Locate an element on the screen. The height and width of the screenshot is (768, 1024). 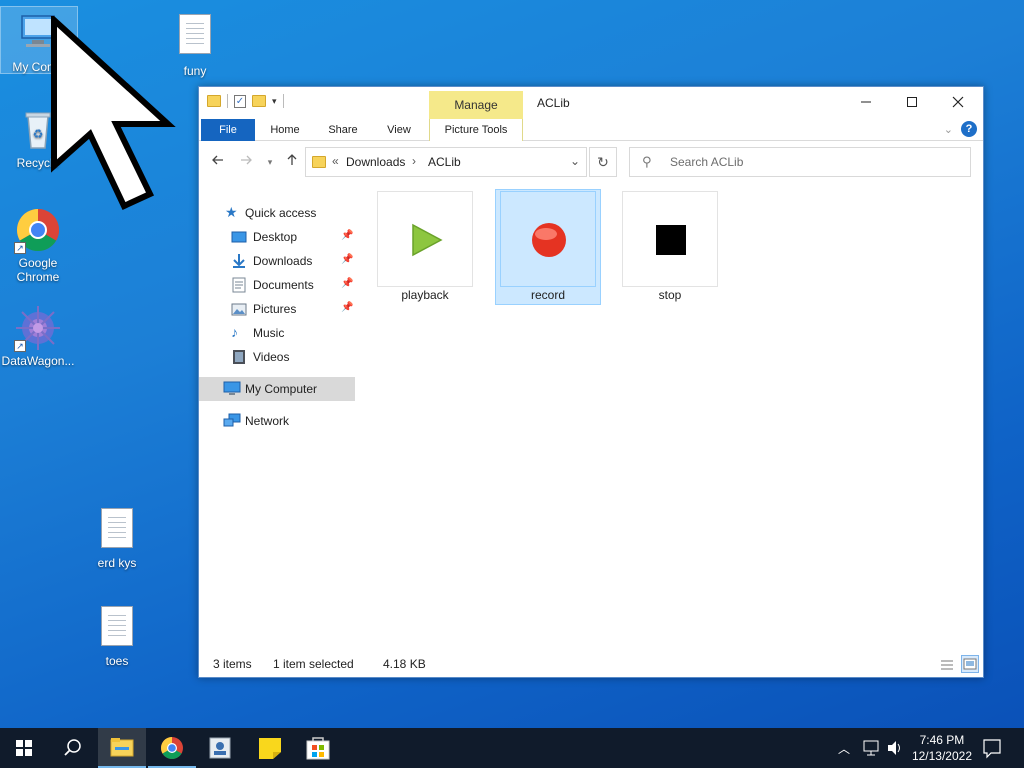
ribbon-tabs: File Home Share View Picture Tools is located at coordinates (591, 130).